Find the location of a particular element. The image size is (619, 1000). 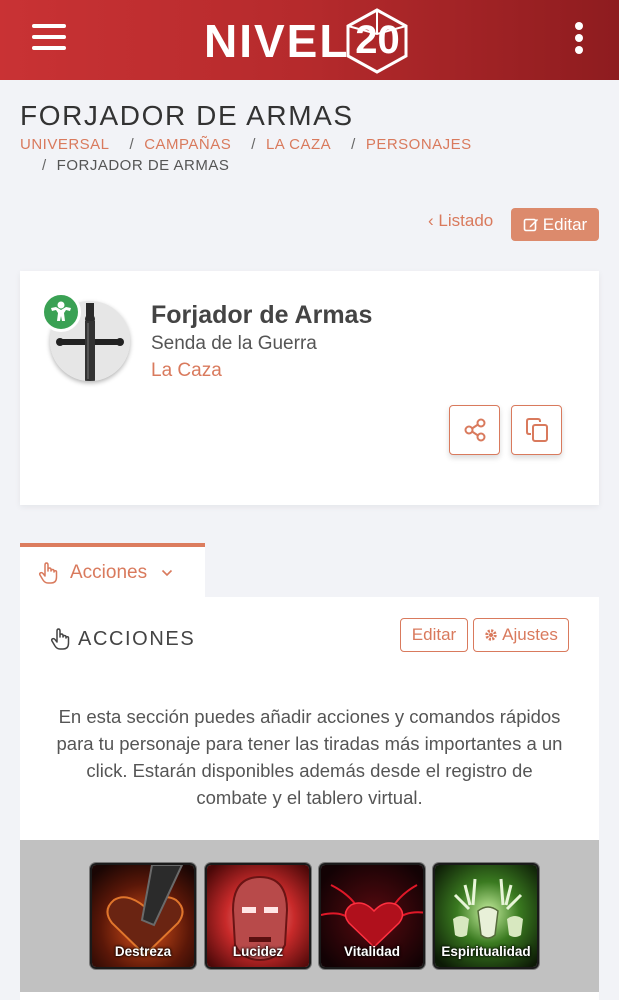

character-campaign-link: La Caza is located at coordinates (186, 371).